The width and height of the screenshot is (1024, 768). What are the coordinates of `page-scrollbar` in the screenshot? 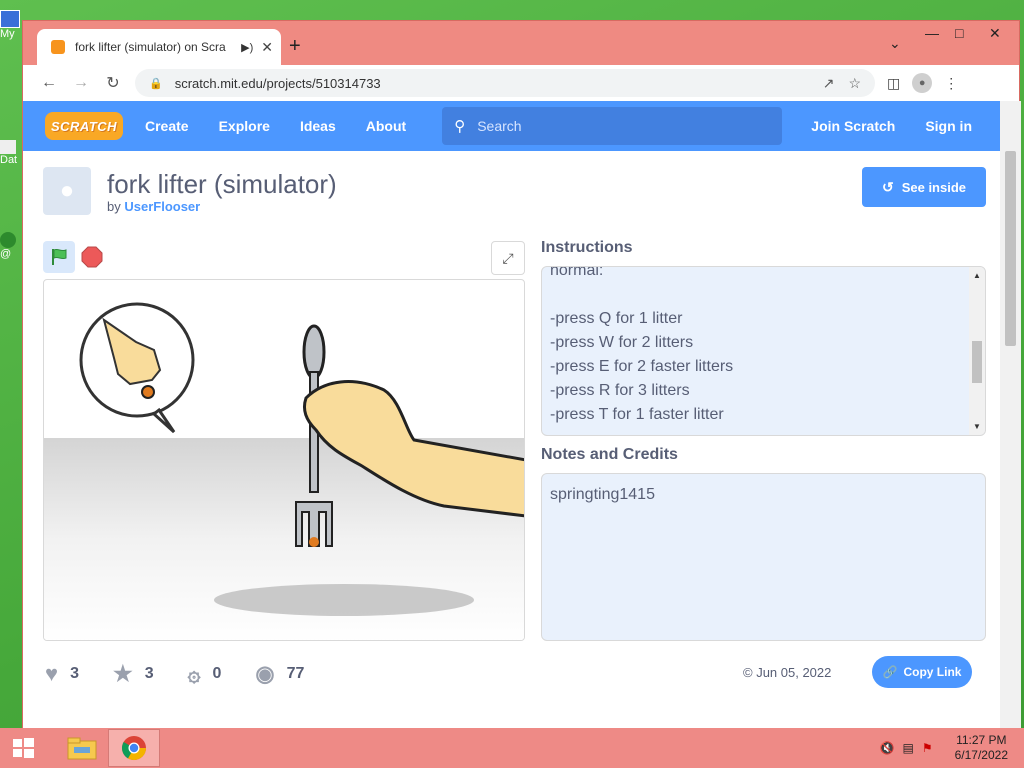 It's located at (1010, 415).